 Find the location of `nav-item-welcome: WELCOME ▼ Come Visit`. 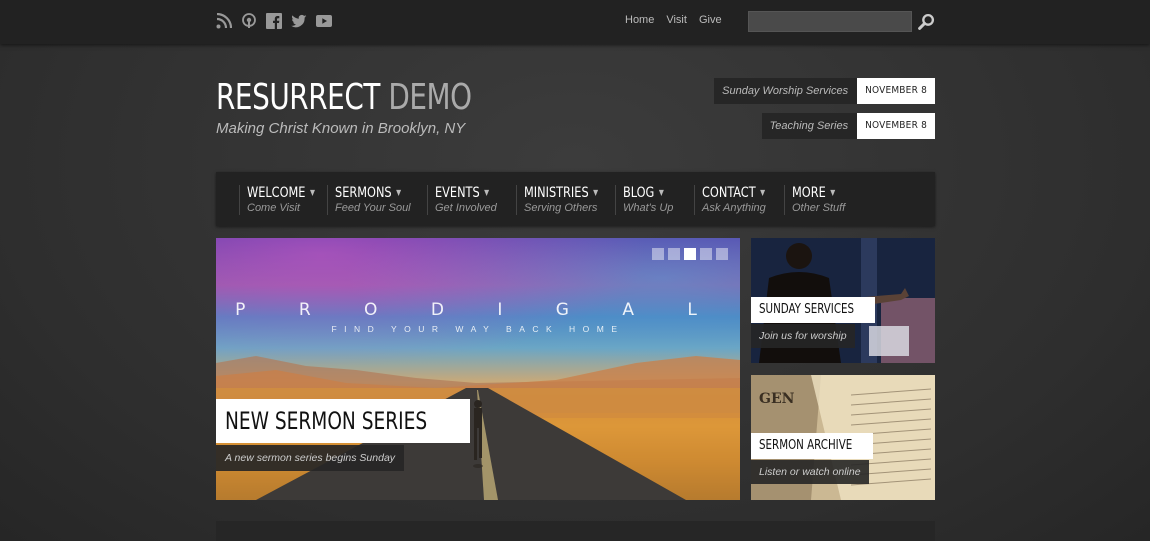

nav-item-welcome: WELCOME ▼ Come Visit is located at coordinates (281, 200).